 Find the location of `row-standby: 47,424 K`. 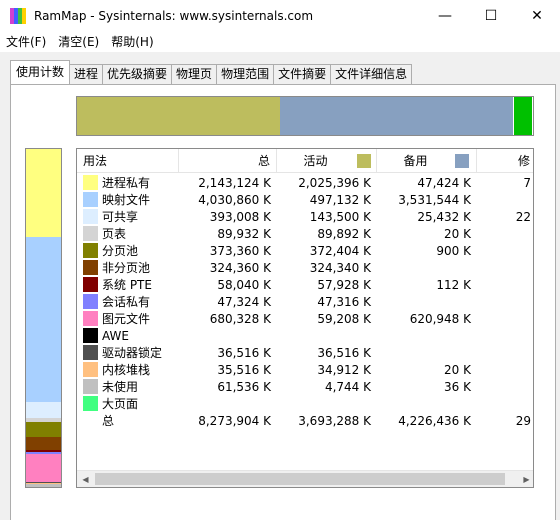

row-standby: 47,424 K is located at coordinates (444, 182).